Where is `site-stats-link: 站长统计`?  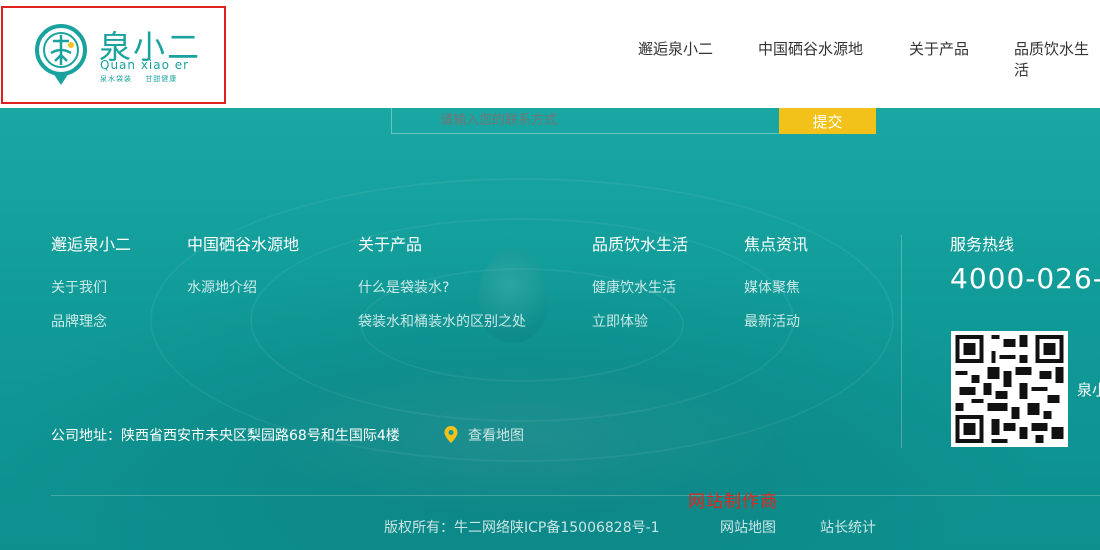
site-stats-link: 站长统计 is located at coordinates (848, 527).